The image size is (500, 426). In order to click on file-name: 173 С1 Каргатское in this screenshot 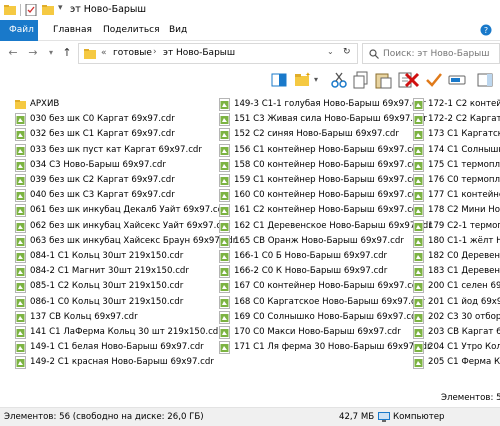, I will do `click(464, 134)`.